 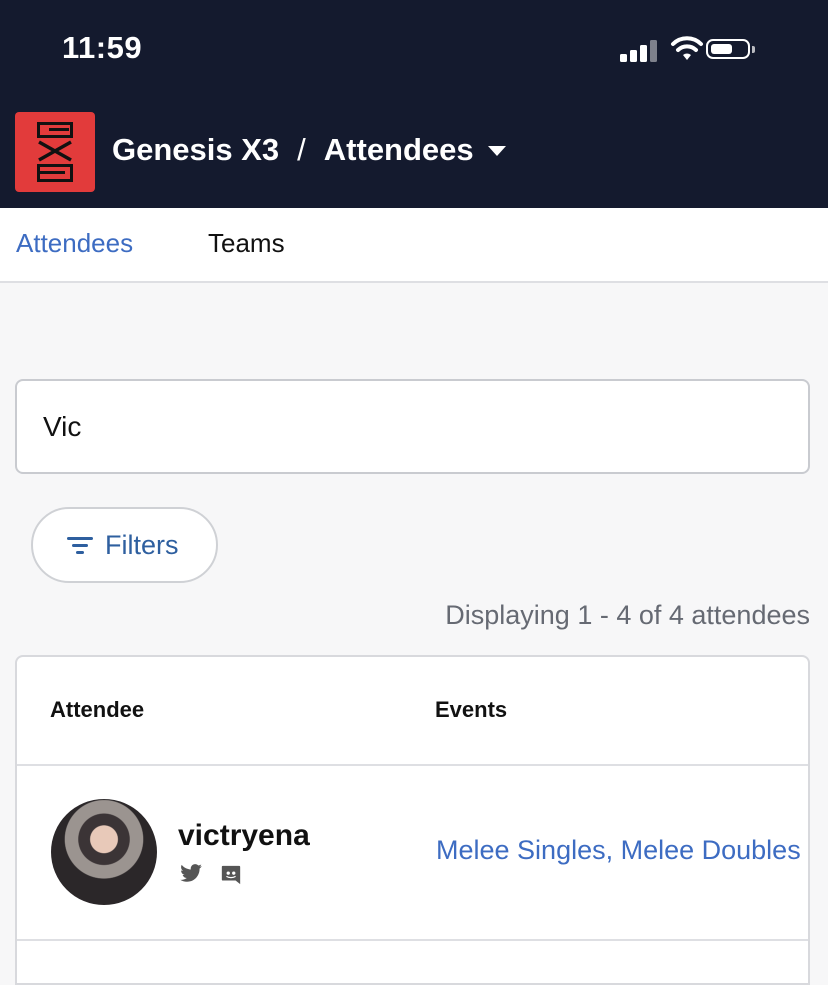 I want to click on status-time: 11:59, so click(x=102, y=47).